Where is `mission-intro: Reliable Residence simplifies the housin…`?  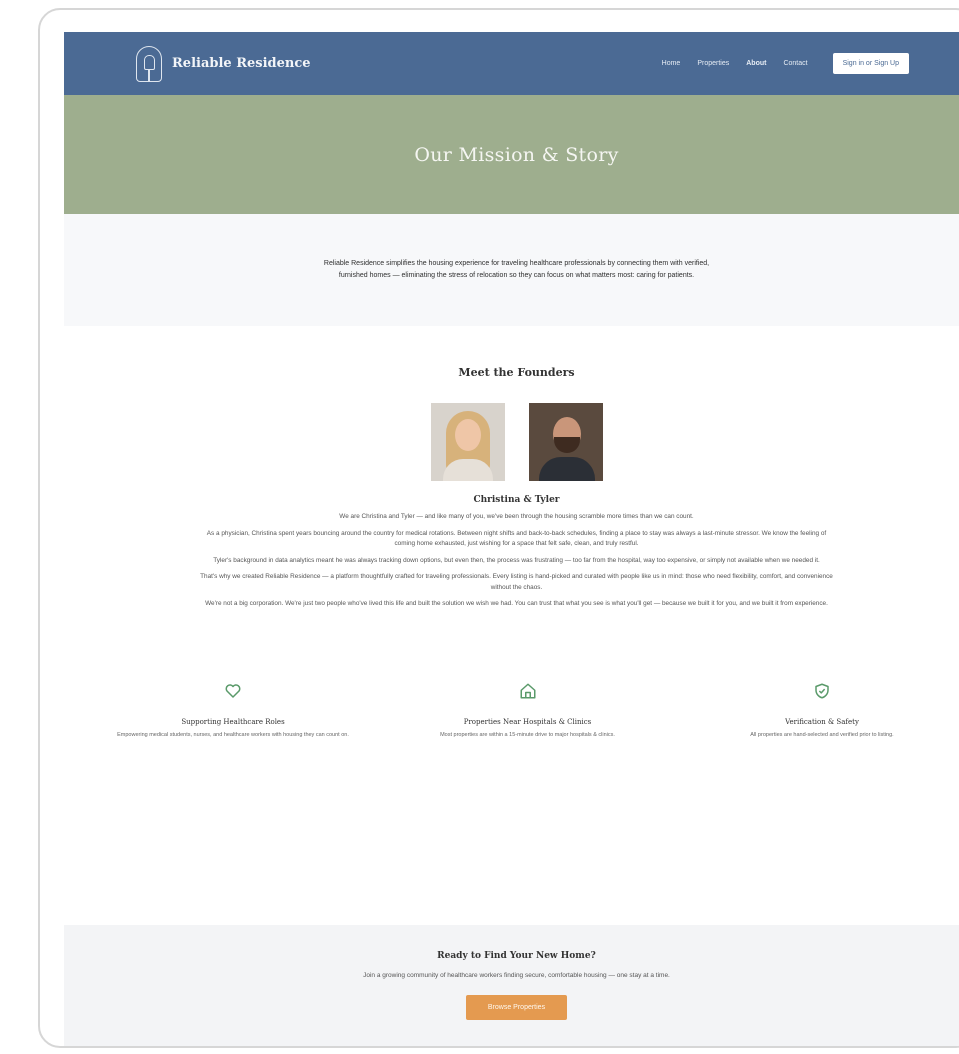
mission-intro: Reliable Residence simplifies the housin… is located at coordinates (511, 270).